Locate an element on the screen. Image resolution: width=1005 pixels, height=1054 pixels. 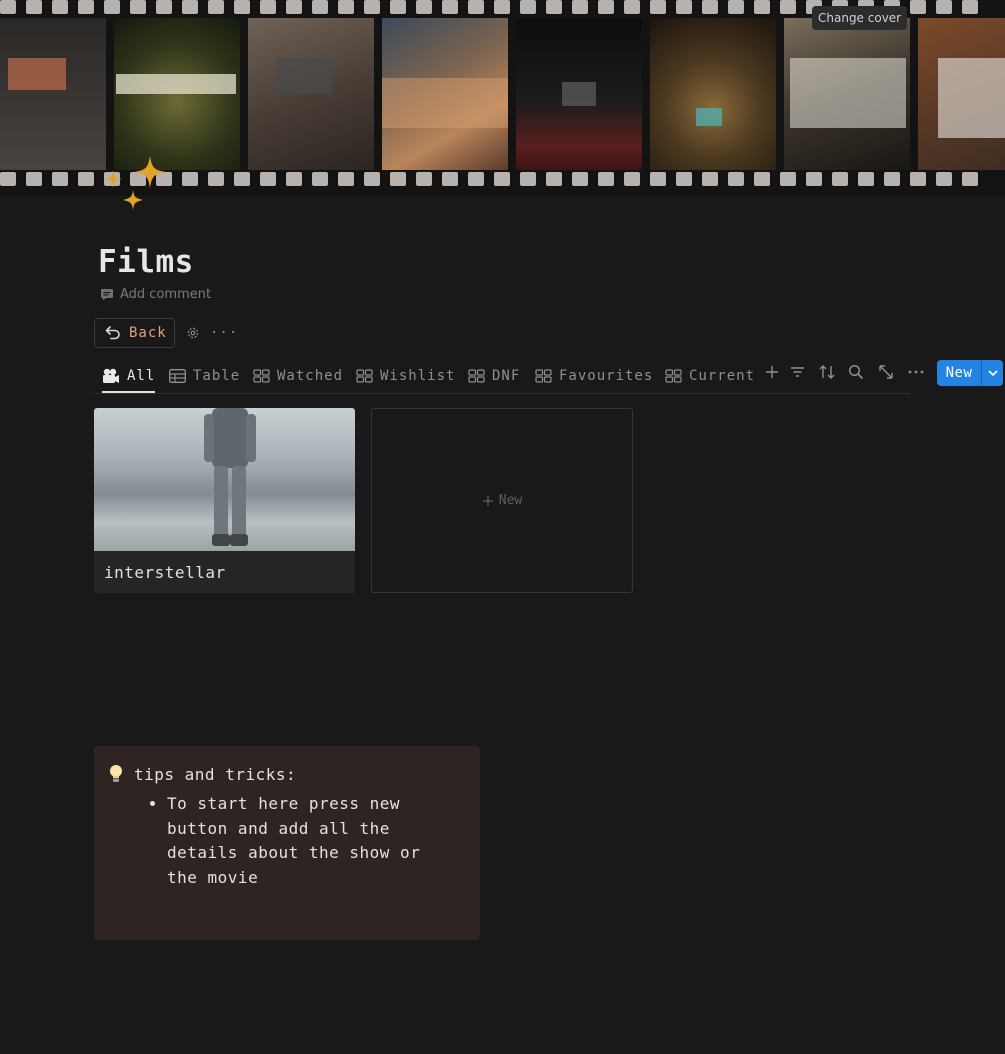
plus-icon is located at coordinates (487, 500).